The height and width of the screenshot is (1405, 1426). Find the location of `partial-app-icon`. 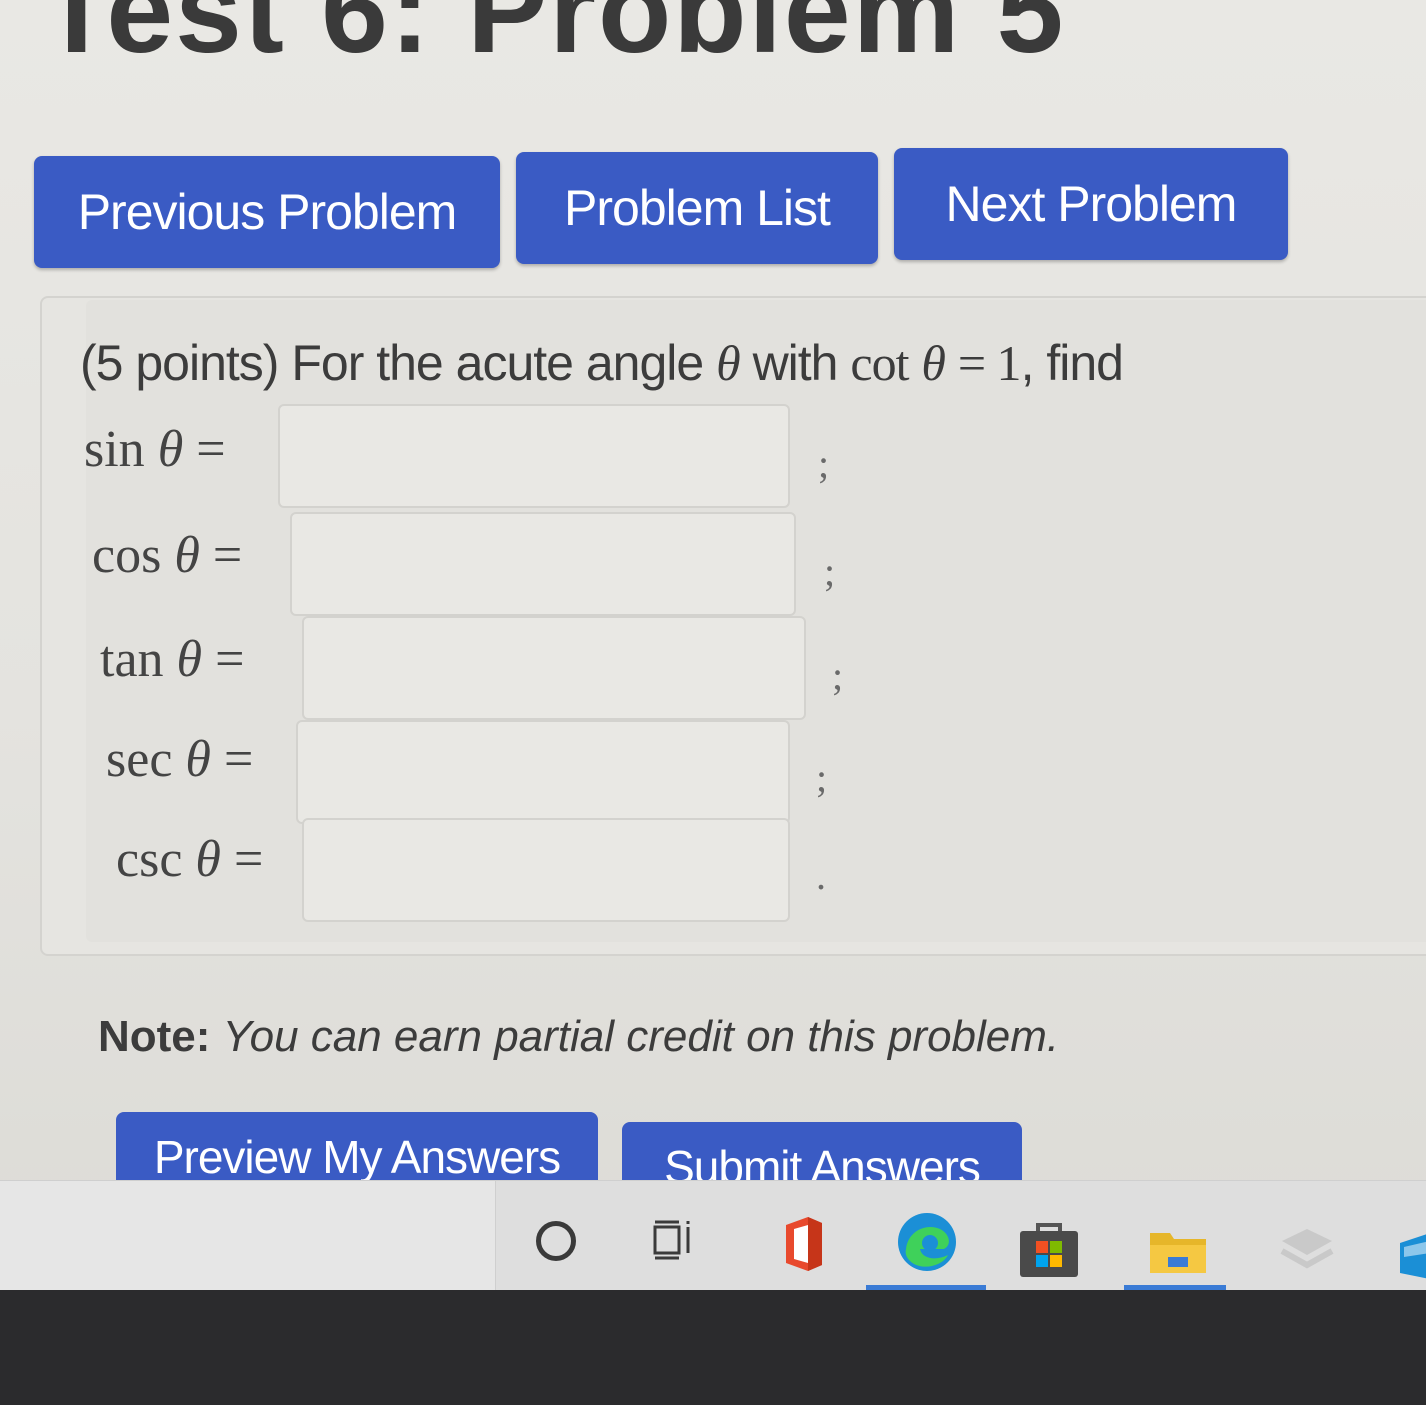

partial-app-icon is located at coordinates (1413, 1255).